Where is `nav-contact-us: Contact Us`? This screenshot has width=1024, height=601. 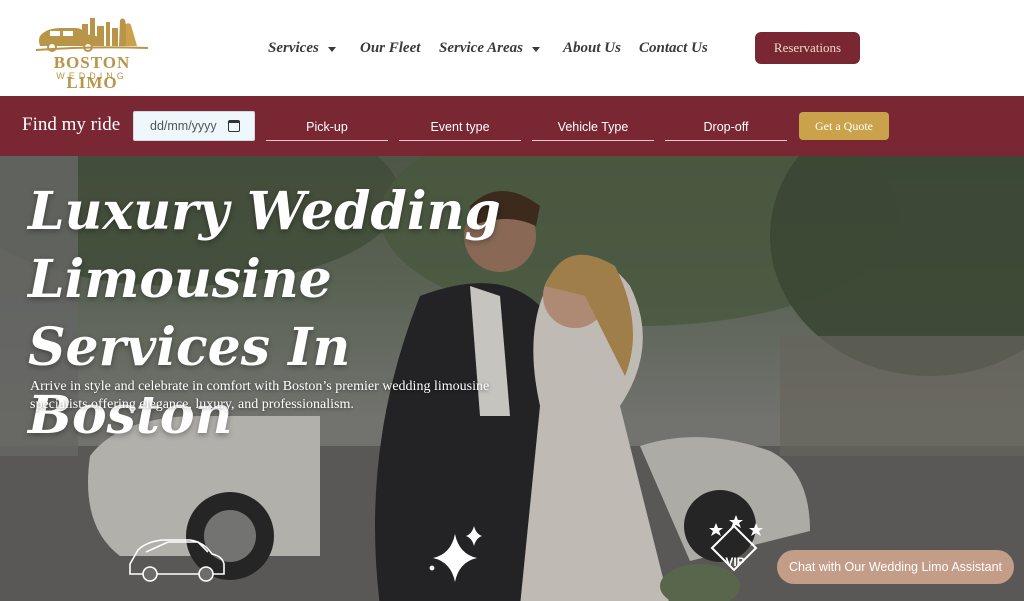 nav-contact-us: Contact Us is located at coordinates (673, 48).